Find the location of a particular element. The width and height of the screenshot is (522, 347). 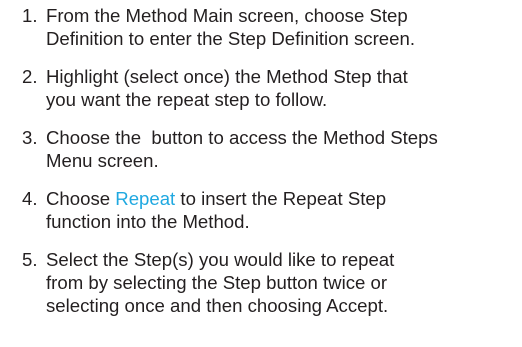

step-line: From the Method Main screen, choose Step is located at coordinates (227, 15).